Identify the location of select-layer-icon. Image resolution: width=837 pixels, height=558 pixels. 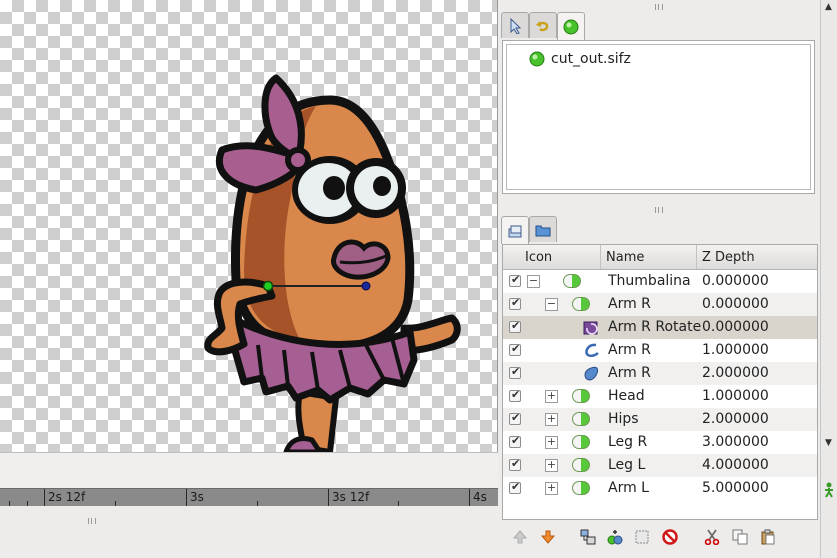
(642, 537).